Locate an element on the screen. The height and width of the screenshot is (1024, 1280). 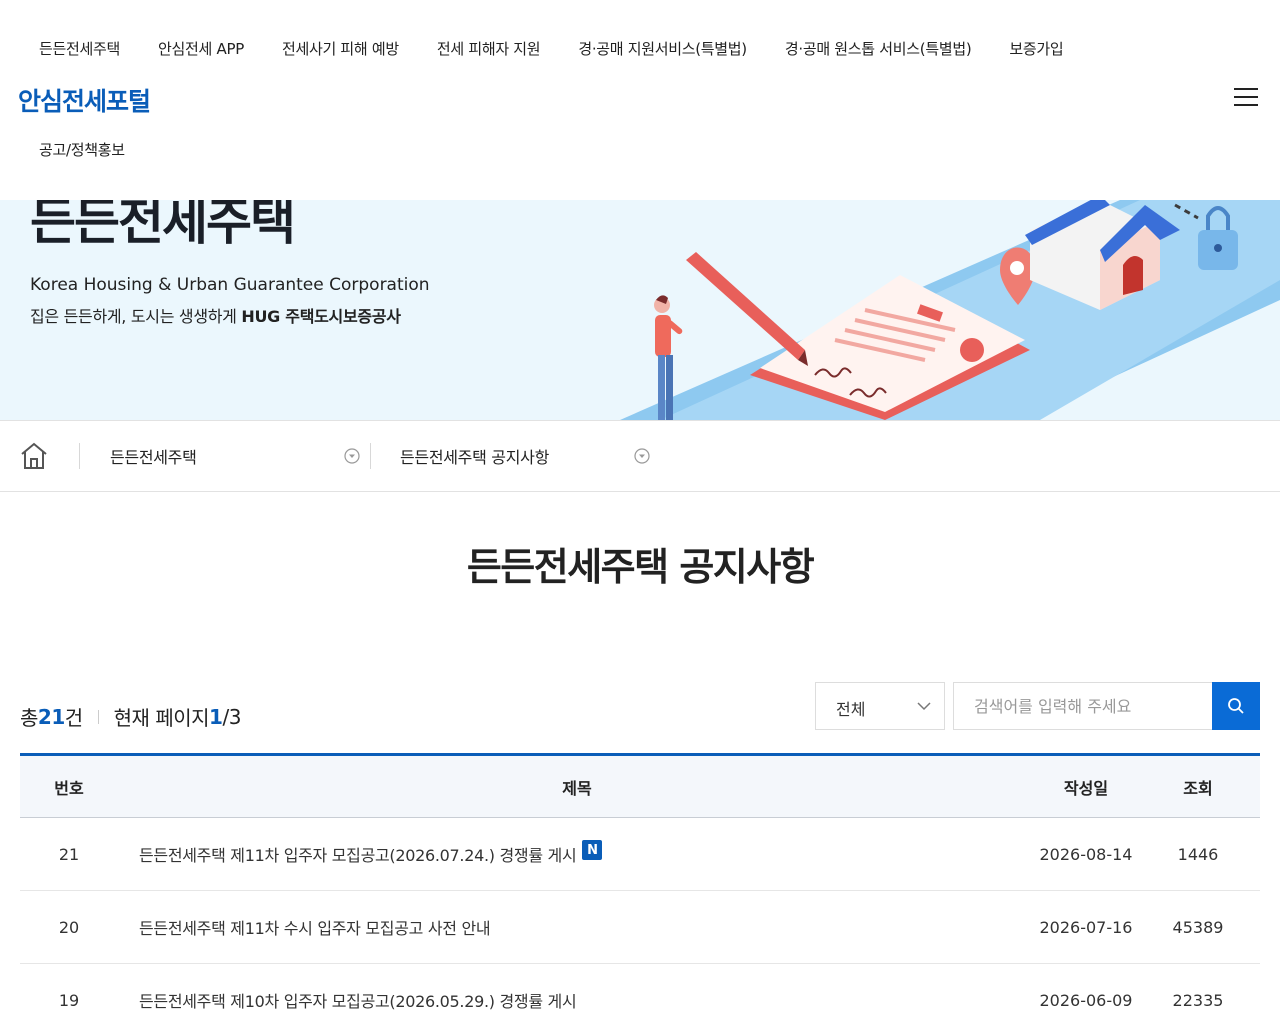
header-no: 번호 is located at coordinates (69, 788).